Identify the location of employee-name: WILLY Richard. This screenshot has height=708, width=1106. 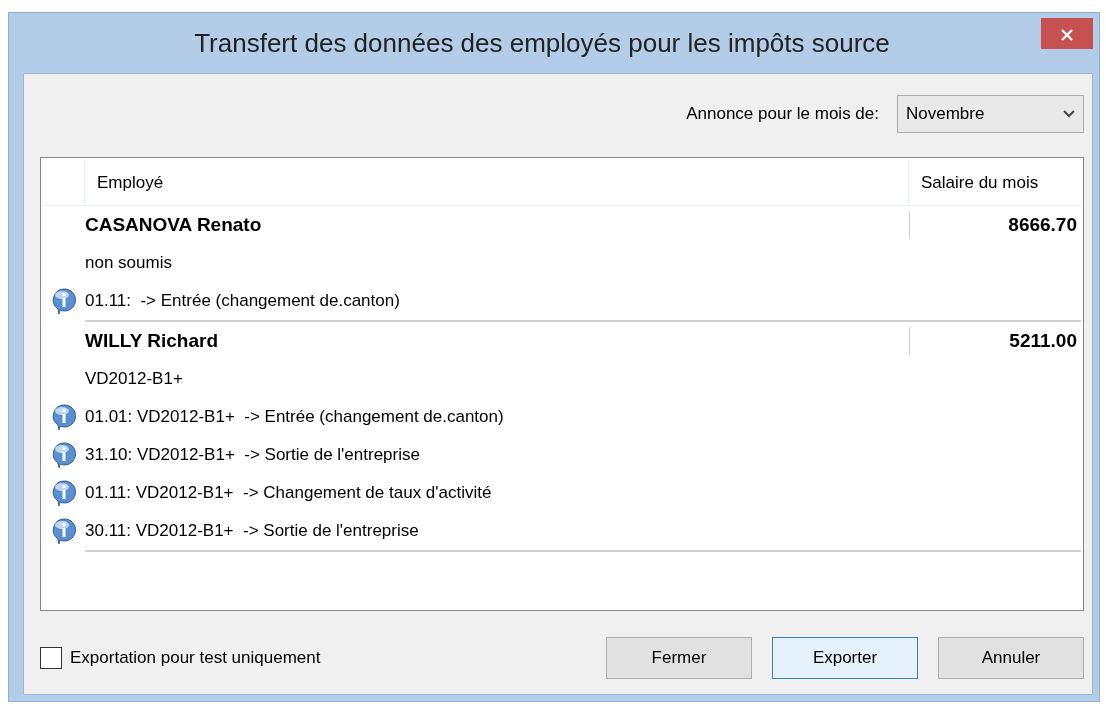
(152, 340).